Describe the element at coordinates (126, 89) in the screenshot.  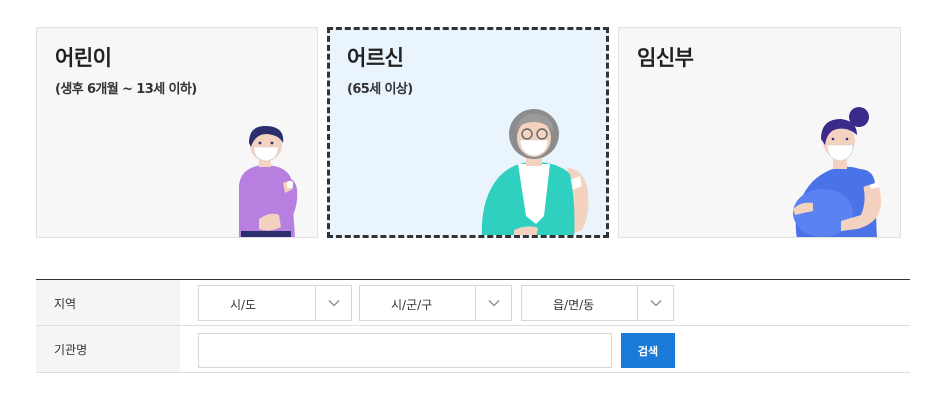
I see `card-subtitle: (생후 6개월 ~ 13세 이하)` at that location.